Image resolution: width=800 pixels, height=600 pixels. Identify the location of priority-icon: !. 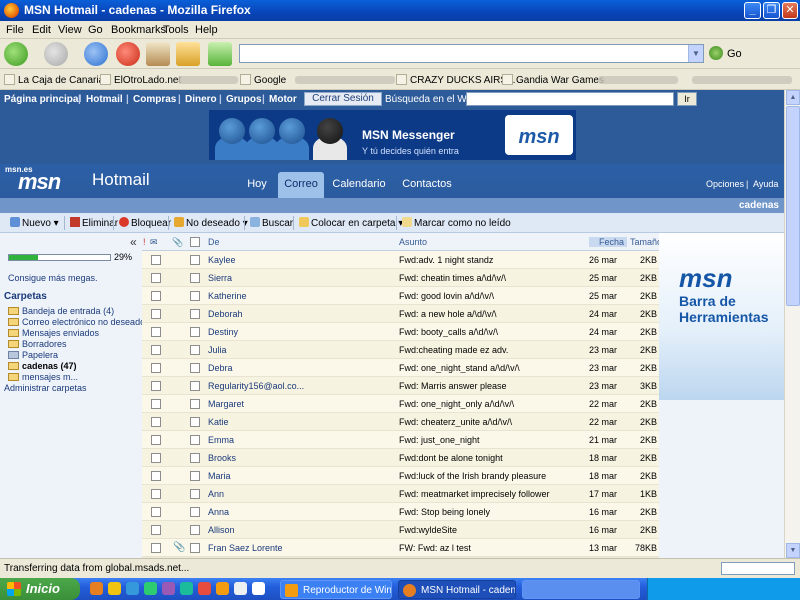
(144, 242).